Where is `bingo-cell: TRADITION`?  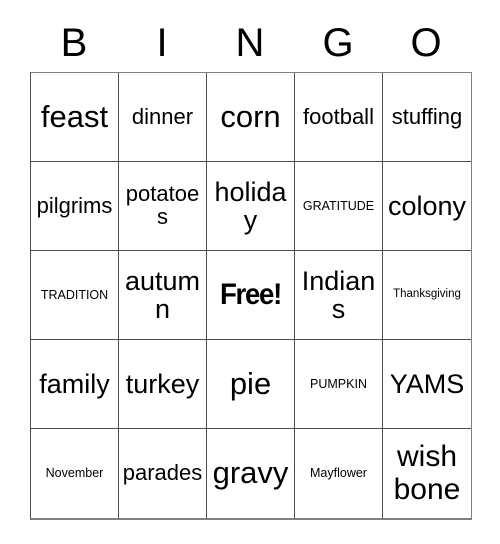
bingo-cell: TRADITION is located at coordinates (75, 295).